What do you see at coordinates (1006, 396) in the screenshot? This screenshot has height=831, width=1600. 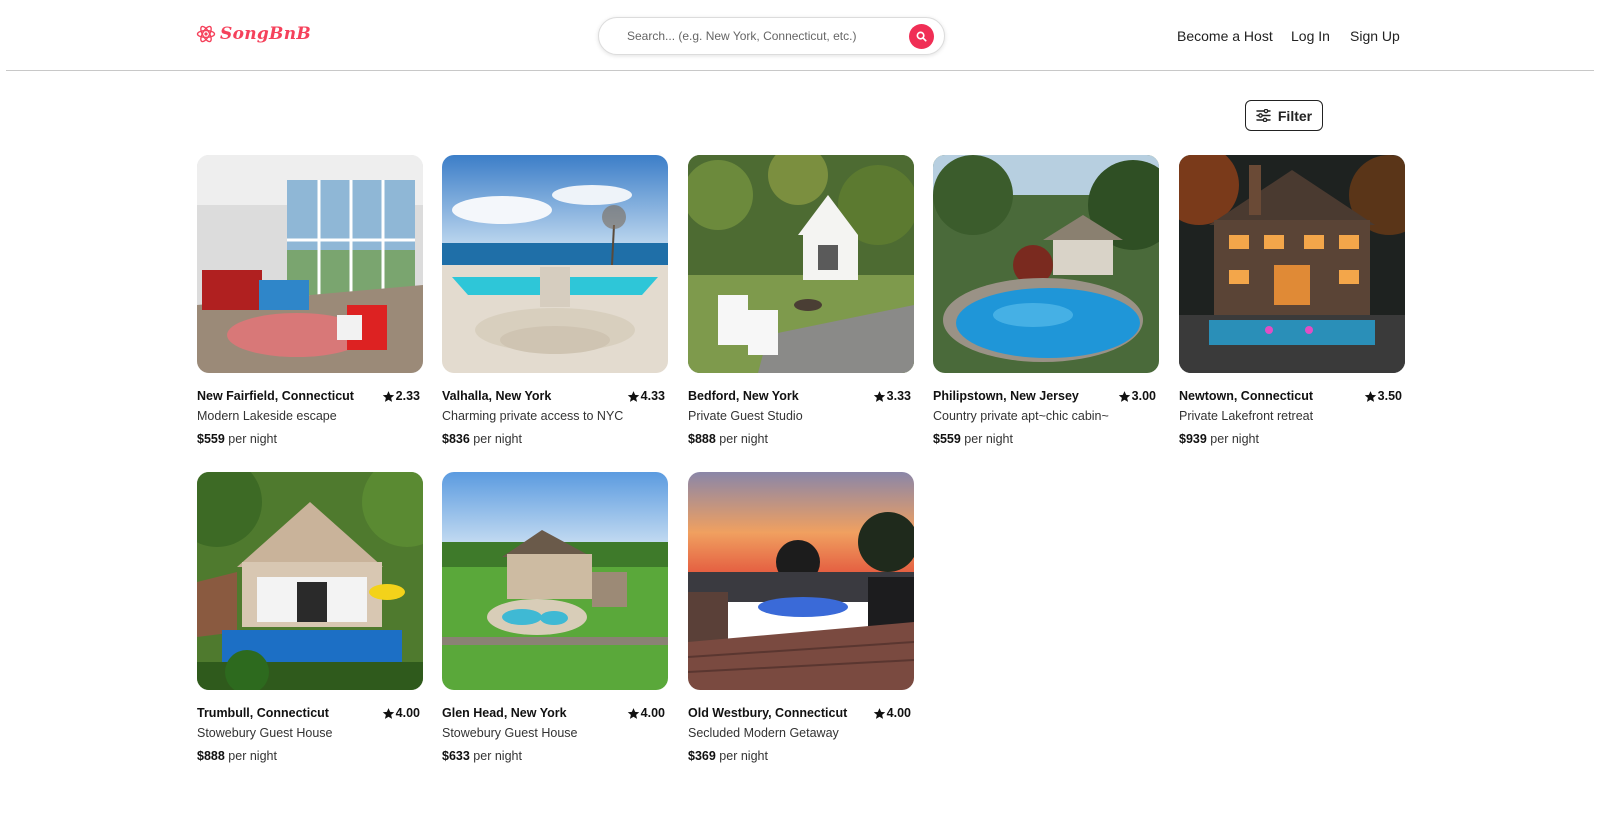 I see `listing-location: Philipstown, New Jersey` at bounding box center [1006, 396].